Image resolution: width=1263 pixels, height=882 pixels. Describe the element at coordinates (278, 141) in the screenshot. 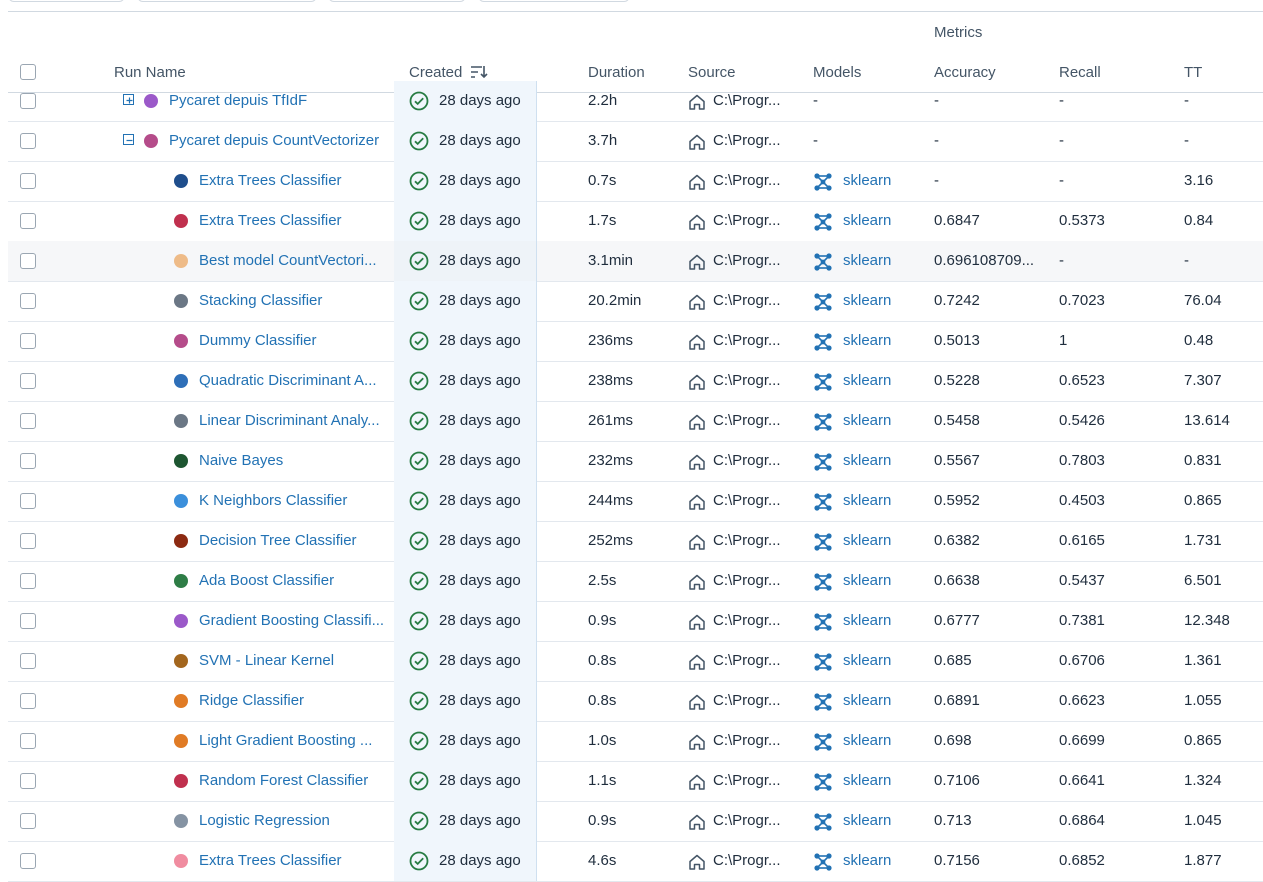

I see `run-name-link: Pycaret depuis CountVectorizer` at that location.